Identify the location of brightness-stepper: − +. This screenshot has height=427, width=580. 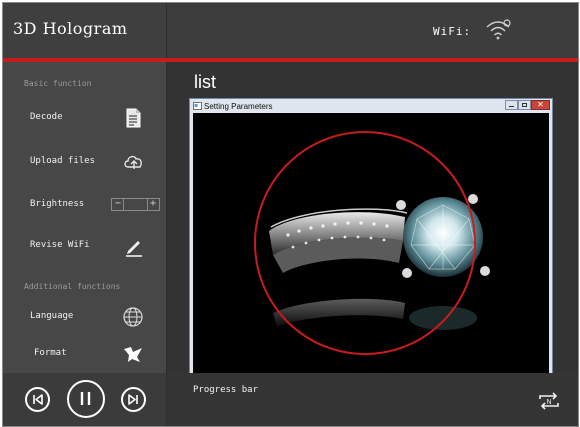
(135, 204).